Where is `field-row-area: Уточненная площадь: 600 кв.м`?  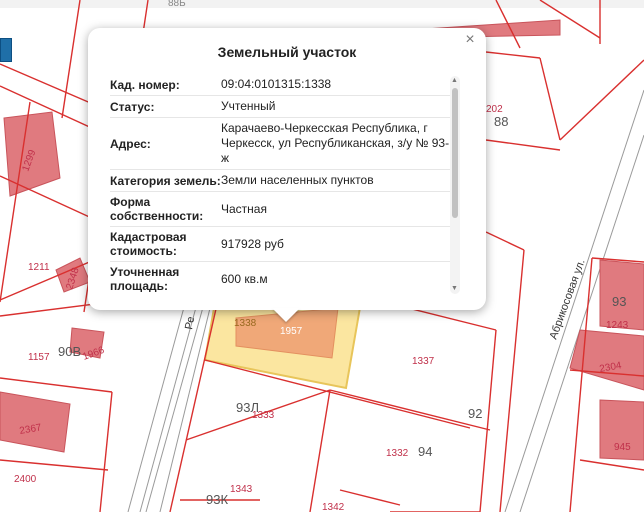
field-row-area: Уточненная площадь: 600 кв.м is located at coordinates (285, 277).